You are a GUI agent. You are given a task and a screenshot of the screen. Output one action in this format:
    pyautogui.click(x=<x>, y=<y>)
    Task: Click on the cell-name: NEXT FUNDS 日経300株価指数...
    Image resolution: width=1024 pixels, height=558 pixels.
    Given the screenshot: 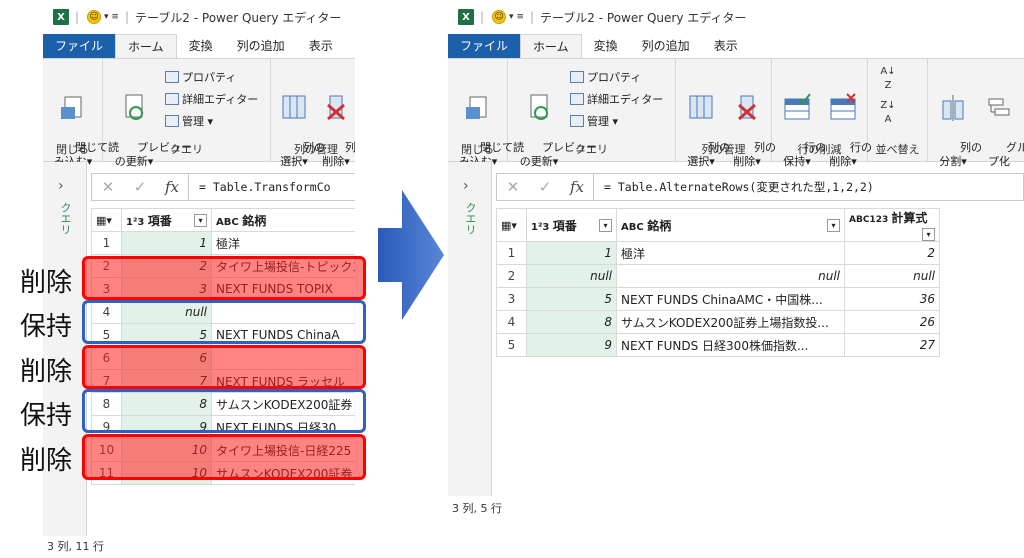 What is the action you would take?
    pyautogui.click(x=730, y=345)
    